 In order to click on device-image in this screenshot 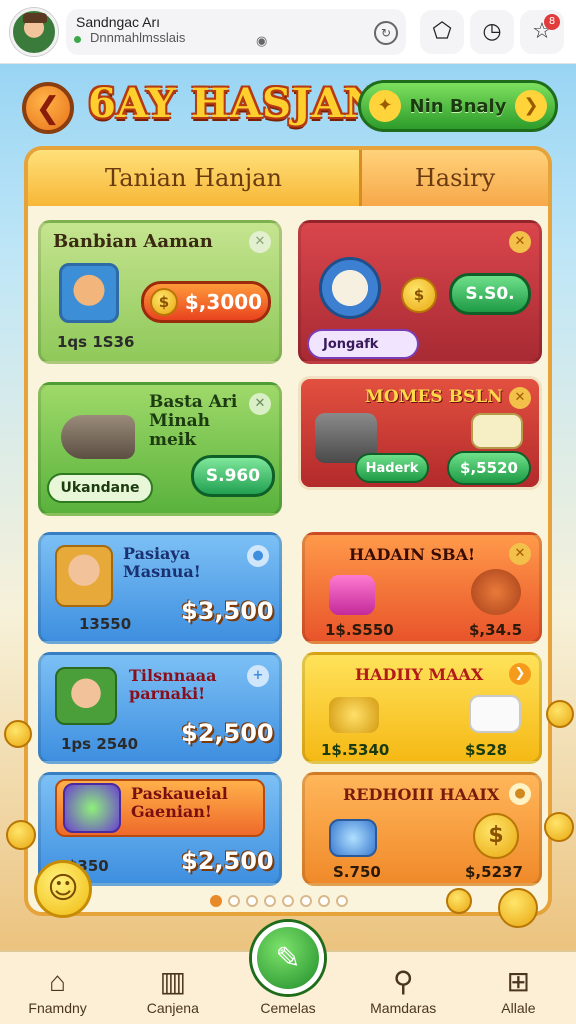, I will do `click(353, 838)`.